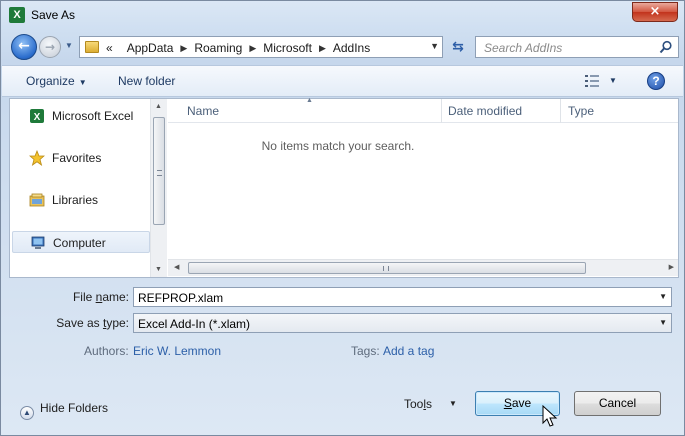 Image resolution: width=685 pixels, height=436 pixels. Describe the element at coordinates (38, 242) in the screenshot. I see `computer-icon` at that location.